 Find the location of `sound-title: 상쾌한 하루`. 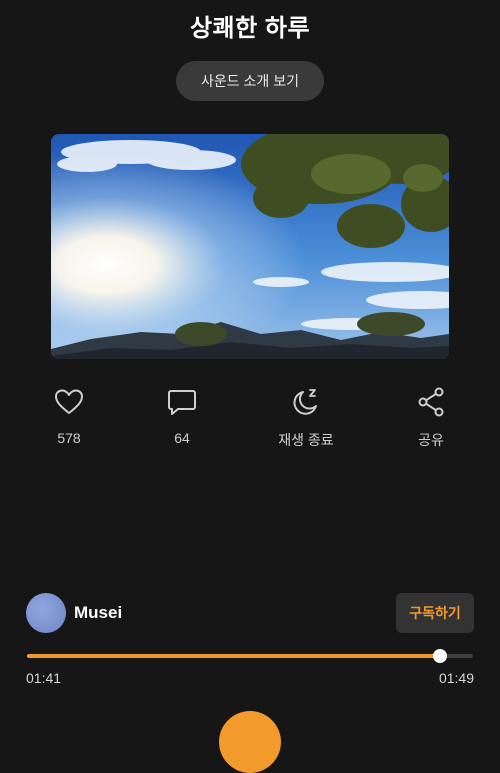

sound-title: 상쾌한 하루 is located at coordinates (250, 28).